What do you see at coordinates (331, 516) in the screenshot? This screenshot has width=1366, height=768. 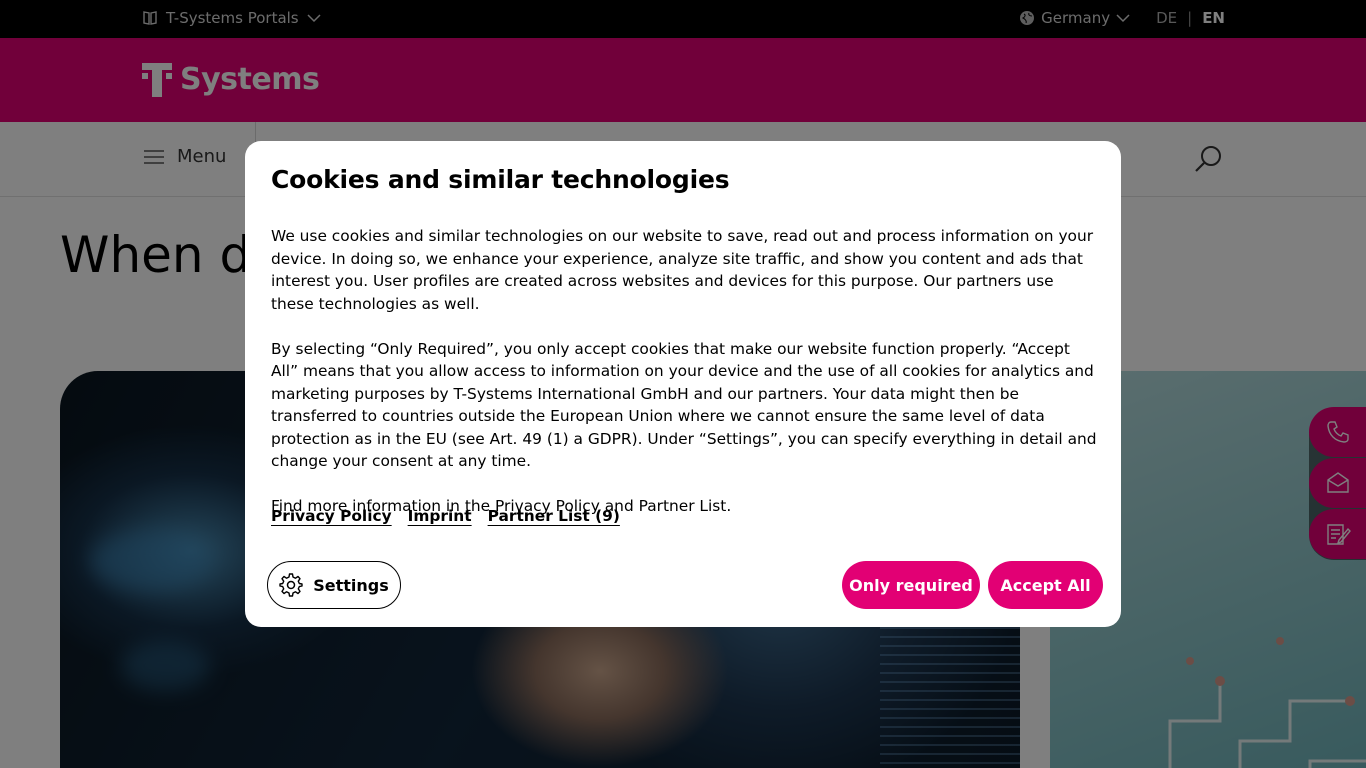 I see `privacy-policy-link: Privacy Policy` at bounding box center [331, 516].